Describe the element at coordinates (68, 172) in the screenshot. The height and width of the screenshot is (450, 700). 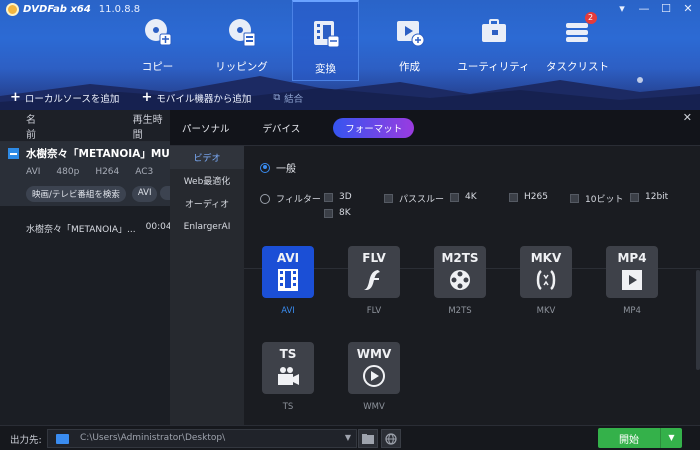
I see `meta-resolution: 480p` at that location.